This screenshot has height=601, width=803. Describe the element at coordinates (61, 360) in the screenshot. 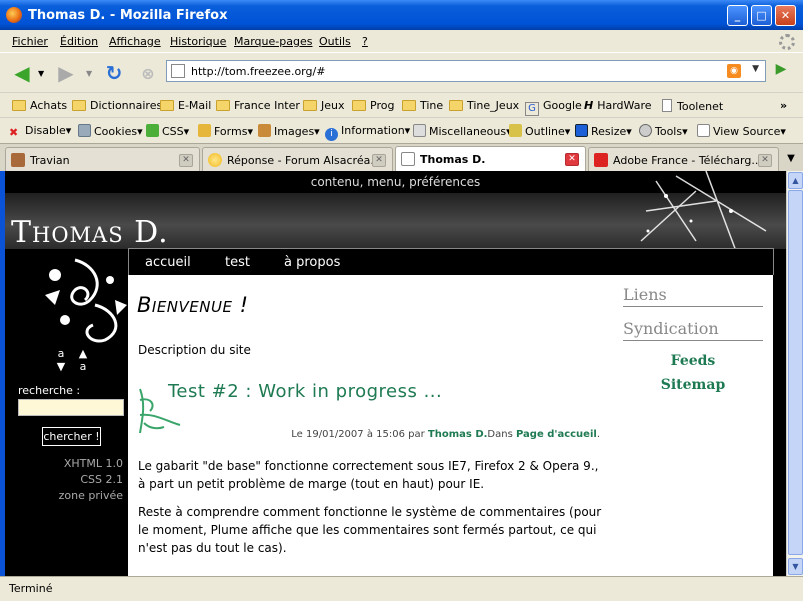

I see `font-decrease-button: a ▼` at that location.